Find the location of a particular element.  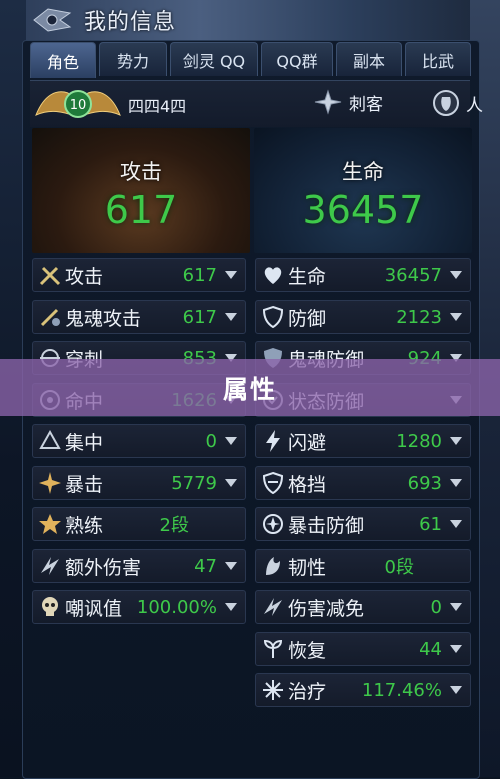

ghost-sword-icon is located at coordinates (50, 317).